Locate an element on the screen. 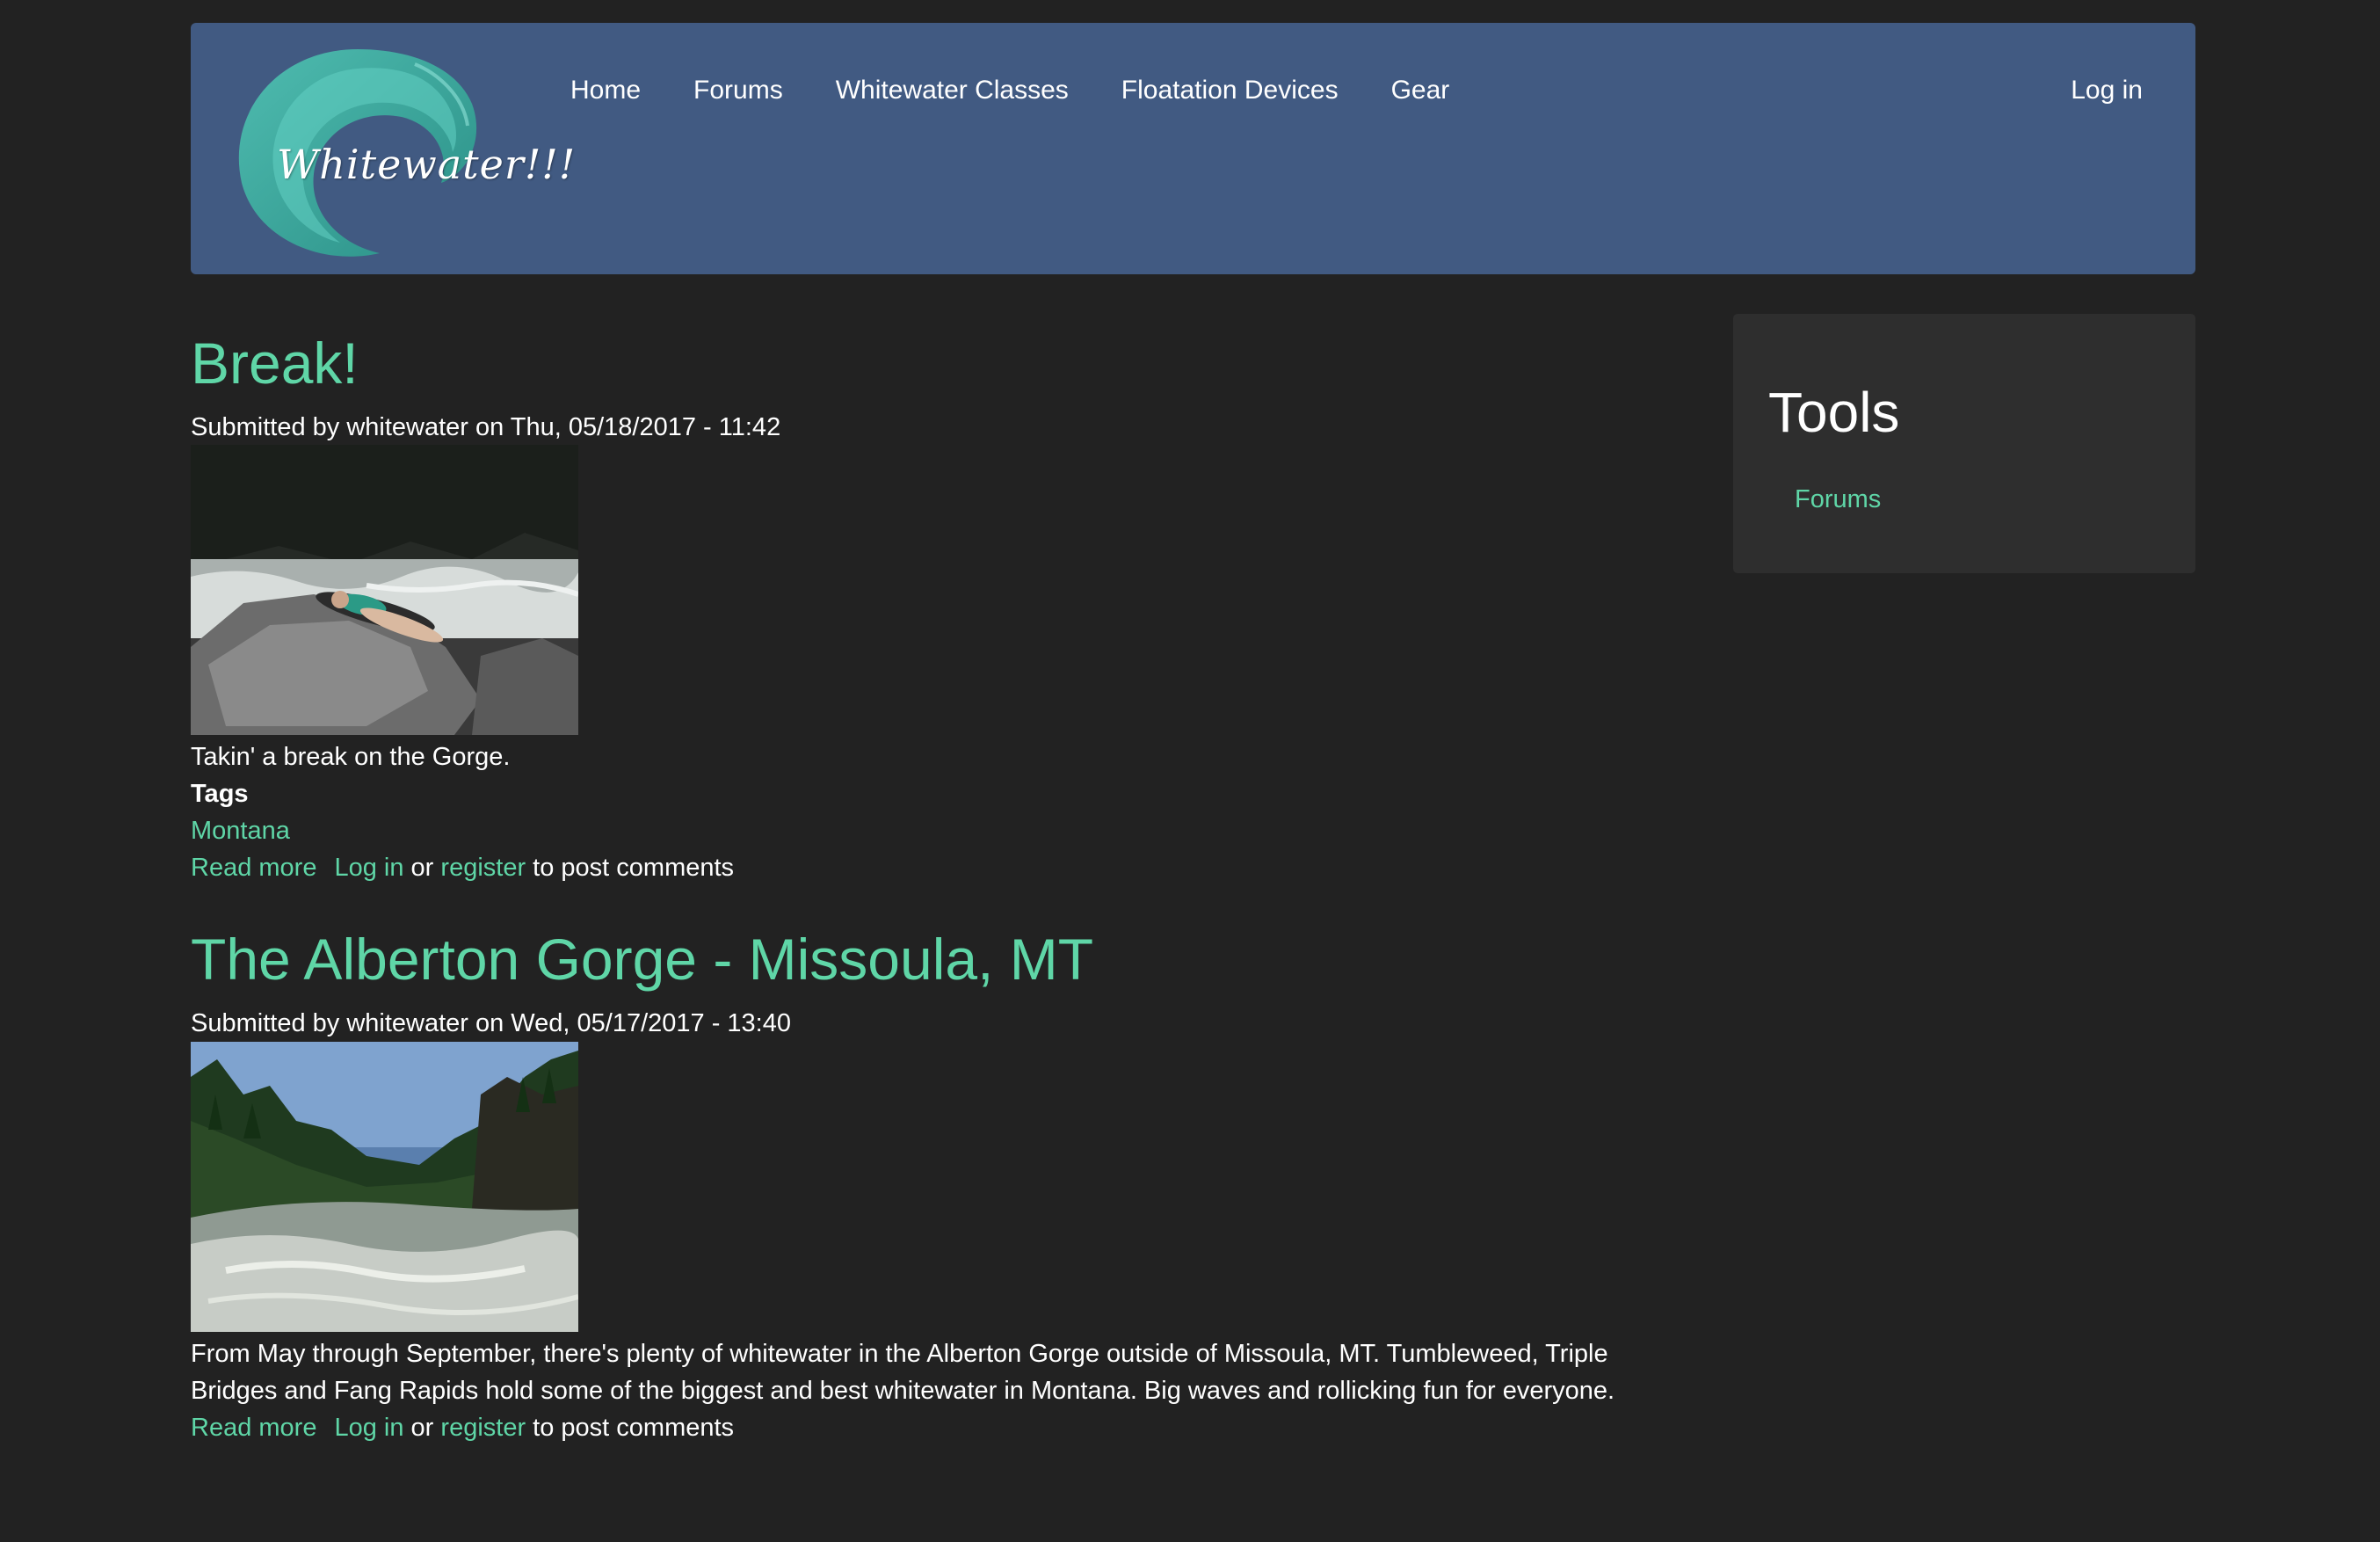  post-title: Break! is located at coordinates (938, 363).